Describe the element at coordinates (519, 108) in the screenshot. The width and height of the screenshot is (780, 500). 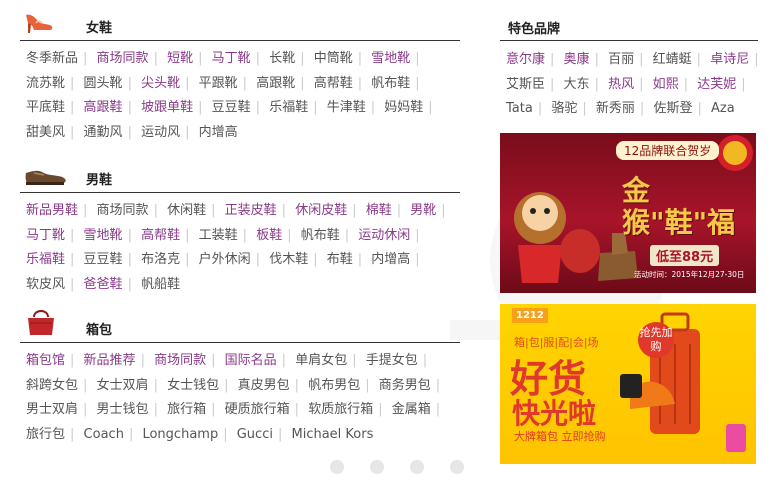
I see `category-link-text: Tata` at that location.